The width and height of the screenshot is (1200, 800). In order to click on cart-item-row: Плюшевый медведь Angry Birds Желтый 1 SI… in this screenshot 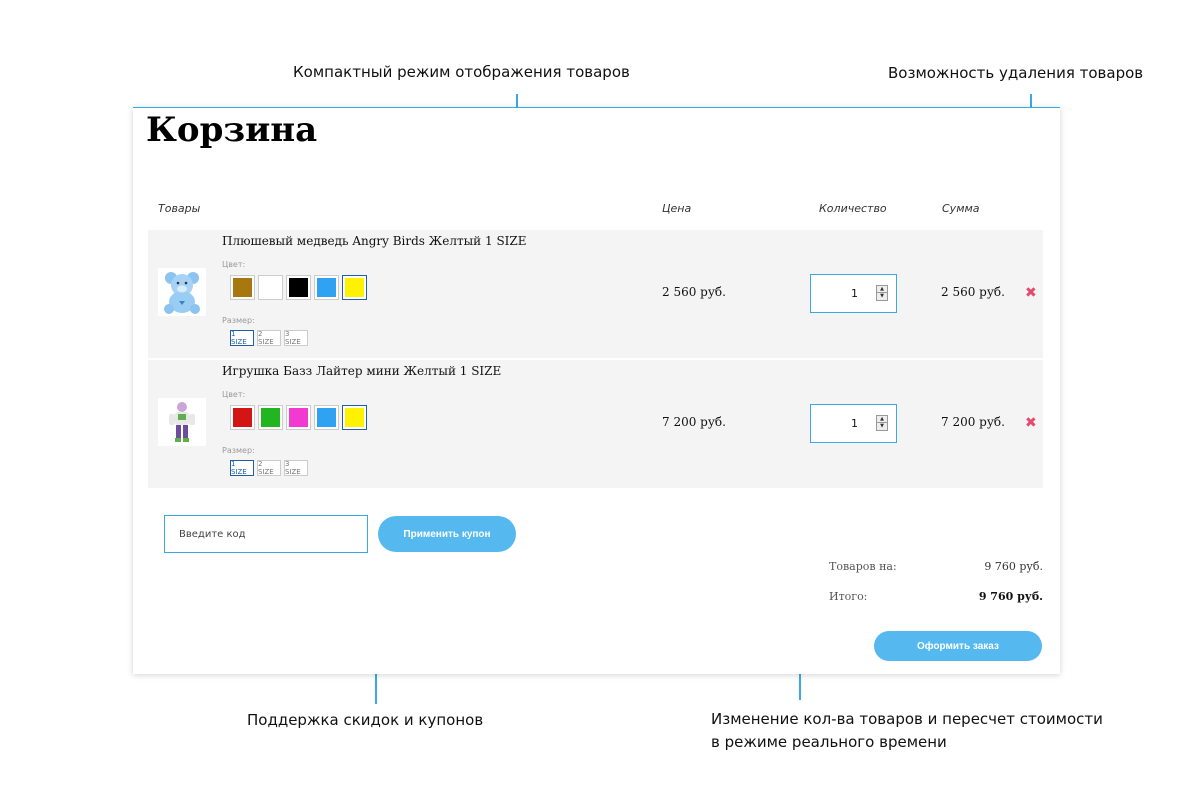, I will do `click(595, 294)`.